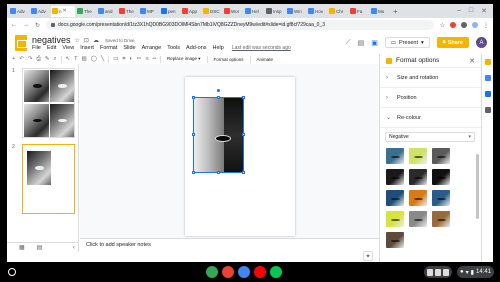 This screenshot has width=500, height=282. Describe the element at coordinates (374, 43) in the screenshot. I see `meet-icon: ▣` at that location.